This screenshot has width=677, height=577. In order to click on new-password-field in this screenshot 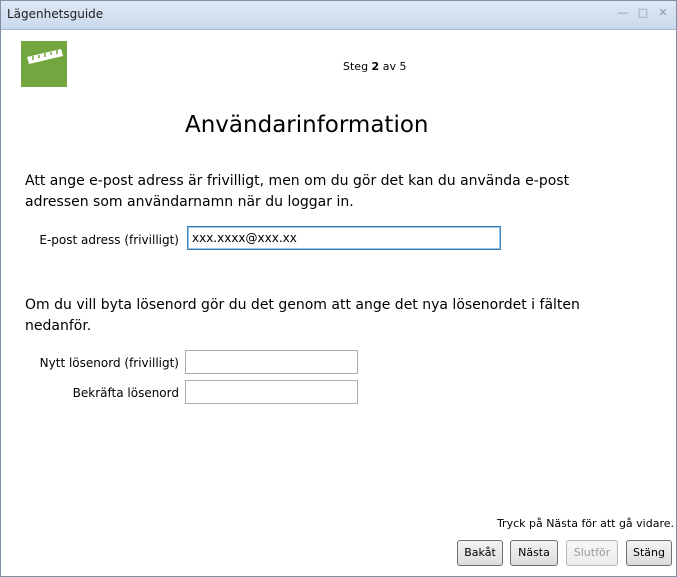, I will do `click(271, 362)`.